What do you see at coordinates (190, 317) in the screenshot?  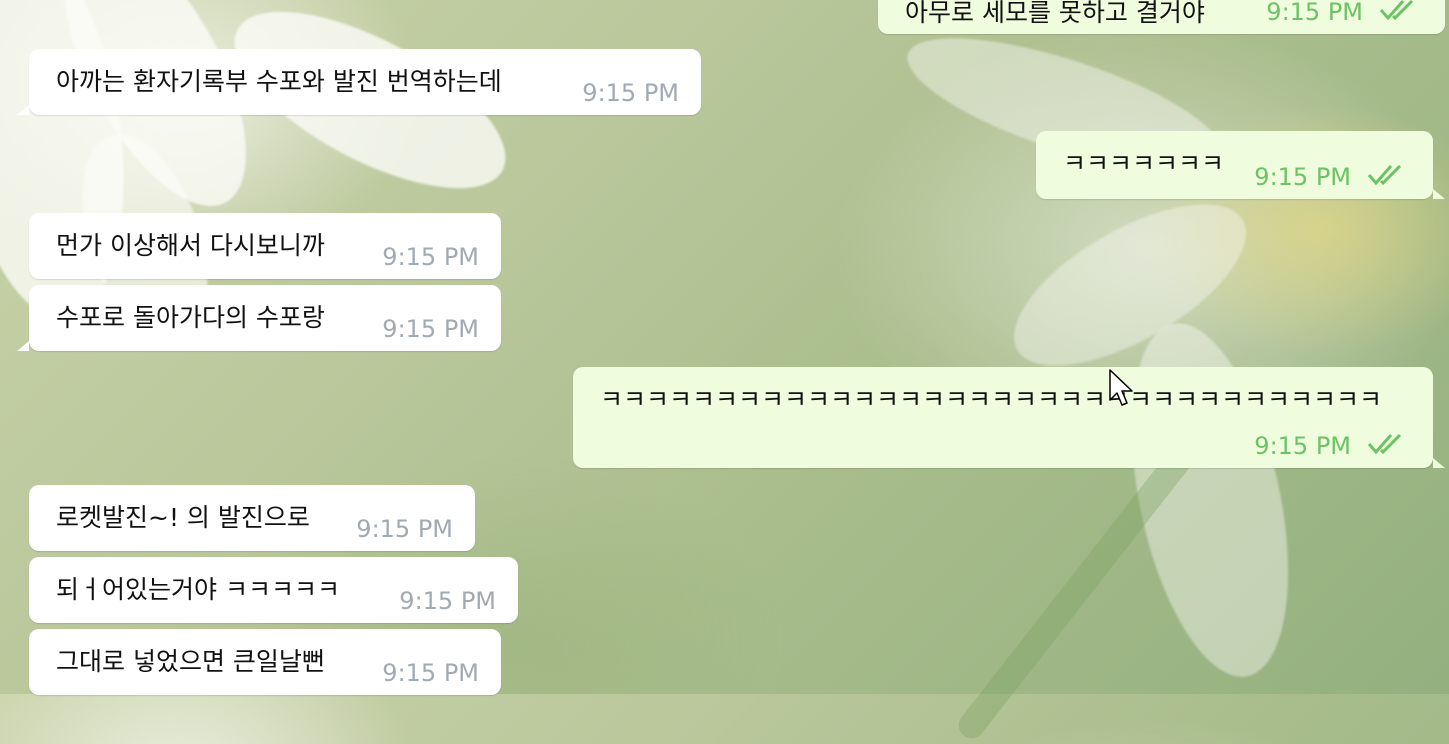 I see `message-text: 수포로 돌아가다의 수포랑` at bounding box center [190, 317].